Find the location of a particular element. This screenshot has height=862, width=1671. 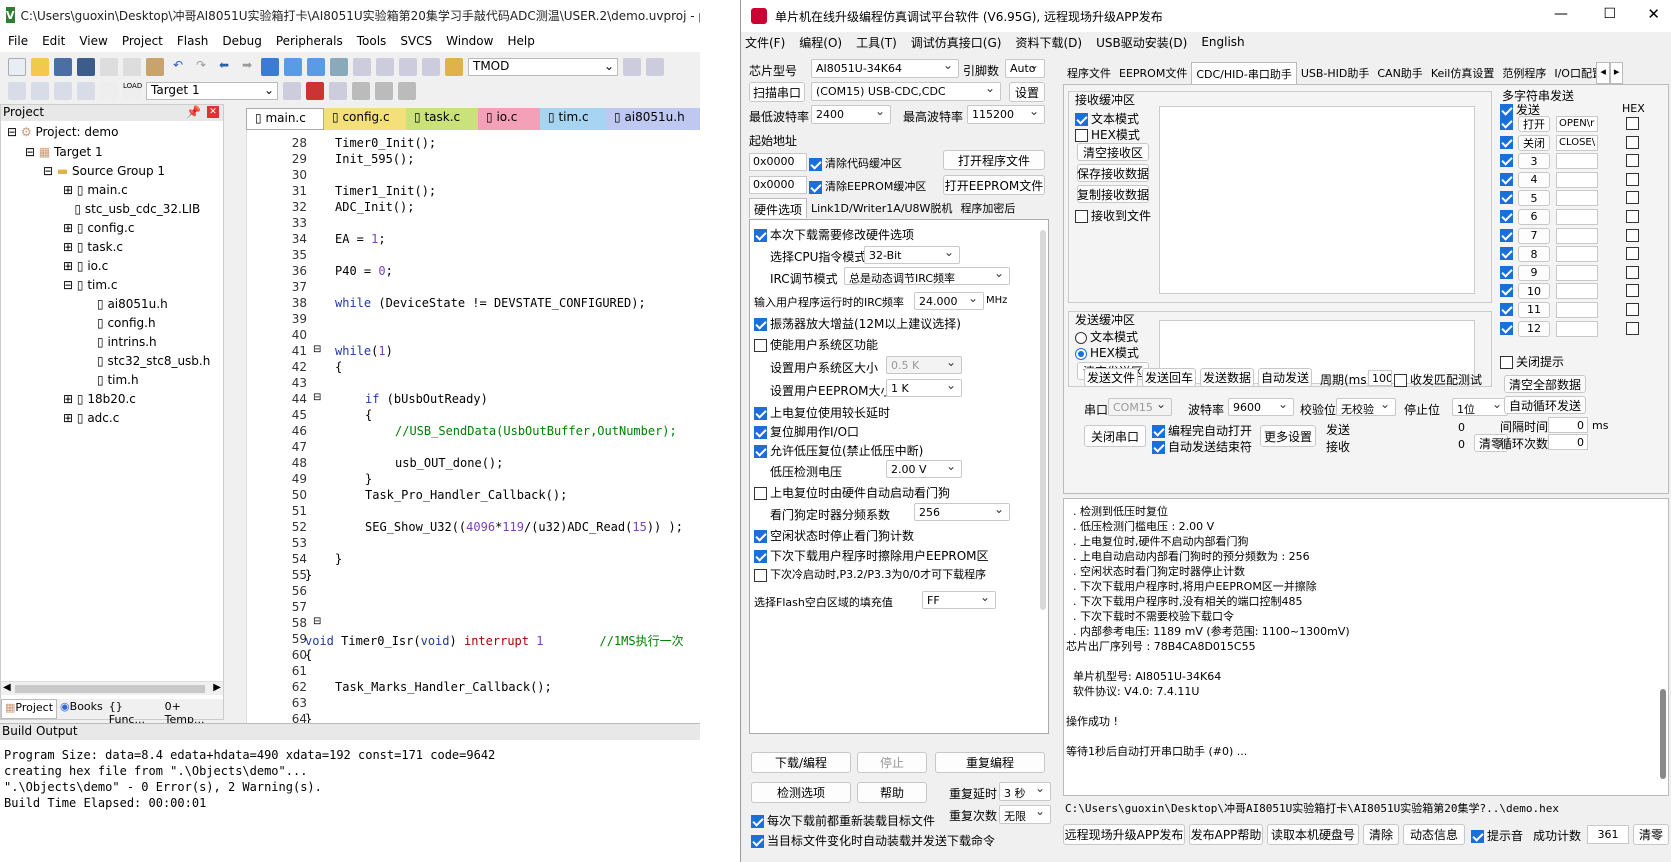

erase-eeprom-checkbox: 下次下载用户程序时擦除用户EEPROM区 is located at coordinates (871, 555).